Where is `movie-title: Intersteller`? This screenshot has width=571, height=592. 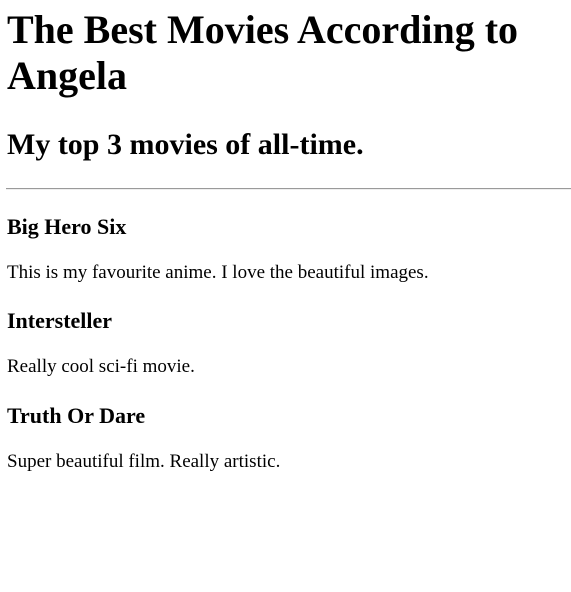
movie-title: Intersteller is located at coordinates (60, 320).